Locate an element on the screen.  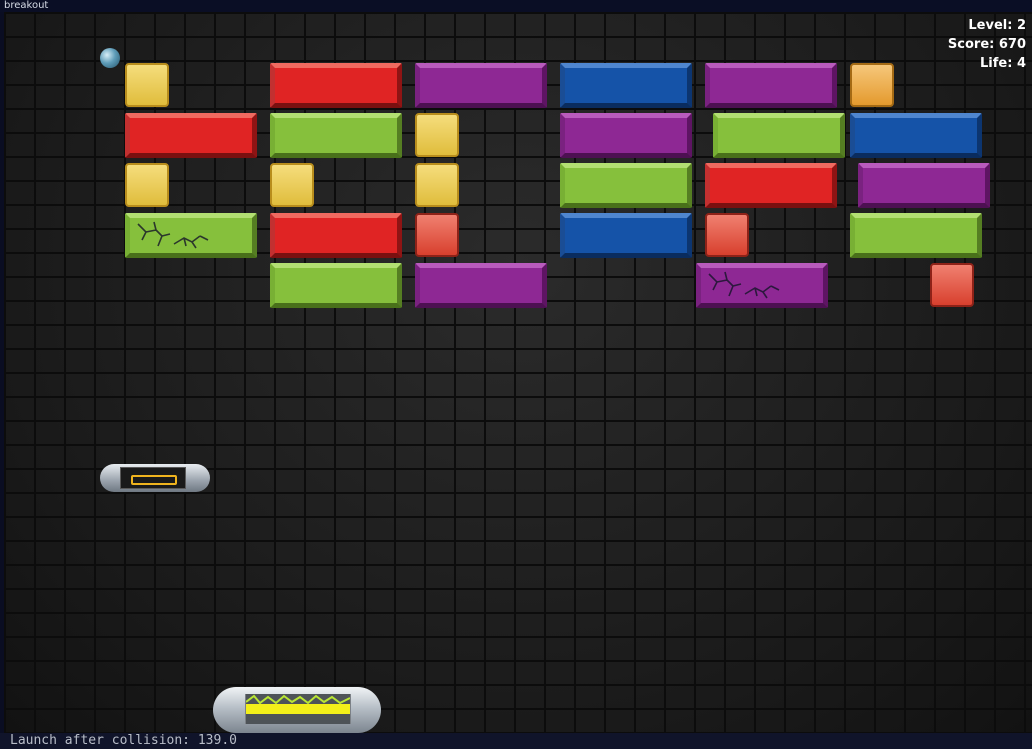
brick-r1-c1-yellow is located at coordinates (147, 85).